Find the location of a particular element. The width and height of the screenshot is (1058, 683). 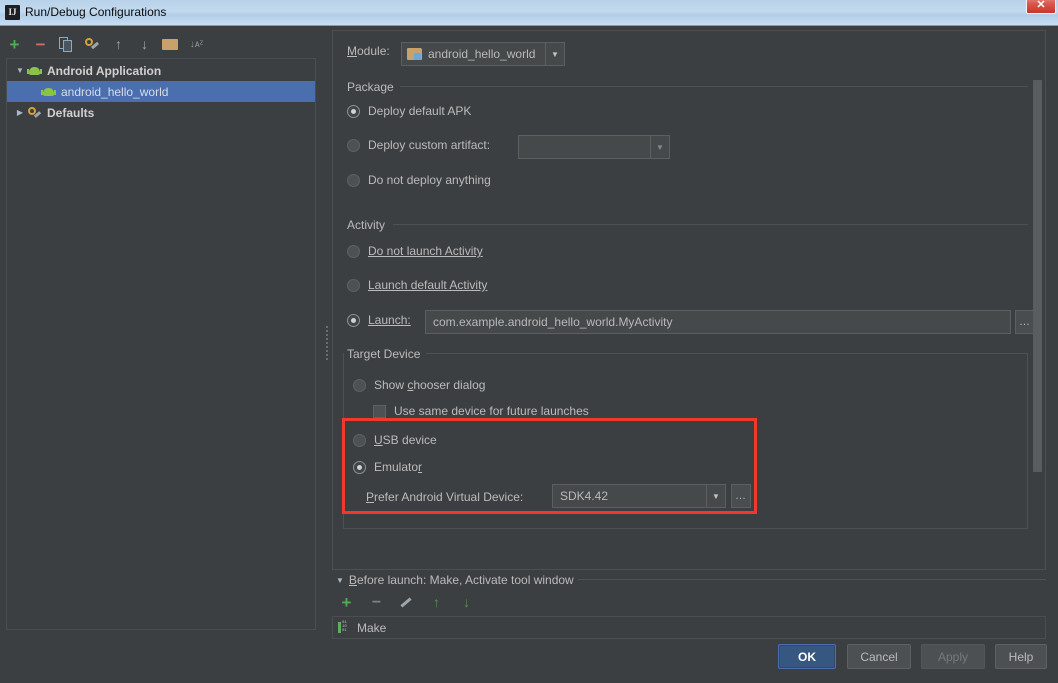

copy-configuration-button is located at coordinates (66, 44).